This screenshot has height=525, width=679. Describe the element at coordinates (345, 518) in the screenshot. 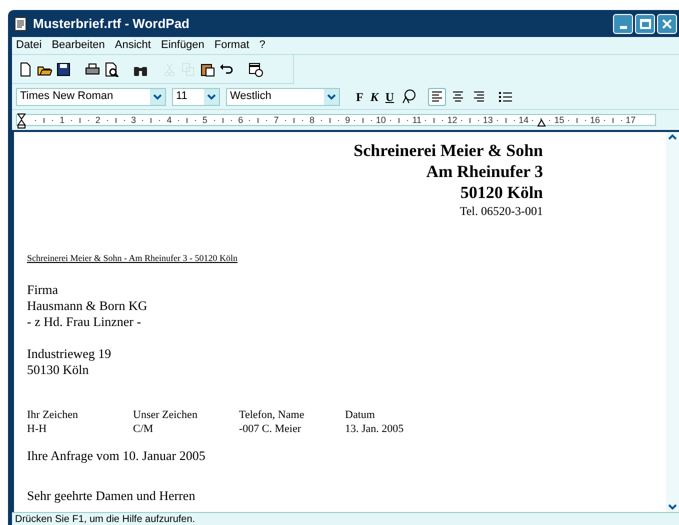

I see `status-bar: Drücken Sie F1, um die Hilfe aufzurufen.` at that location.